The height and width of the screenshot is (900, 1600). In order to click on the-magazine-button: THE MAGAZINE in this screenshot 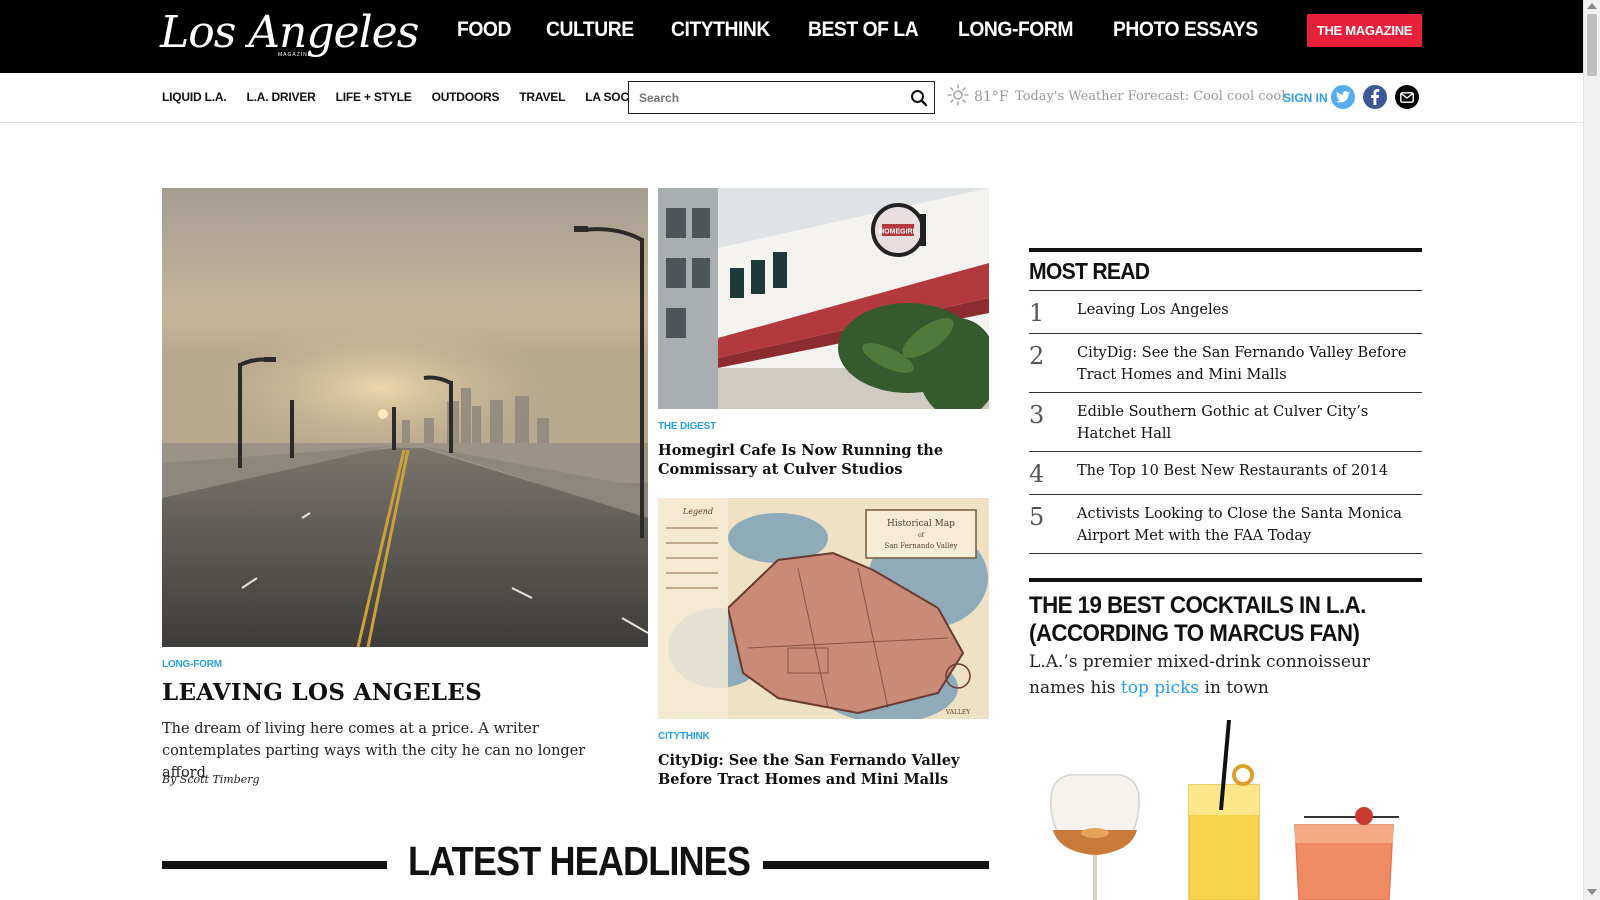, I will do `click(1364, 30)`.